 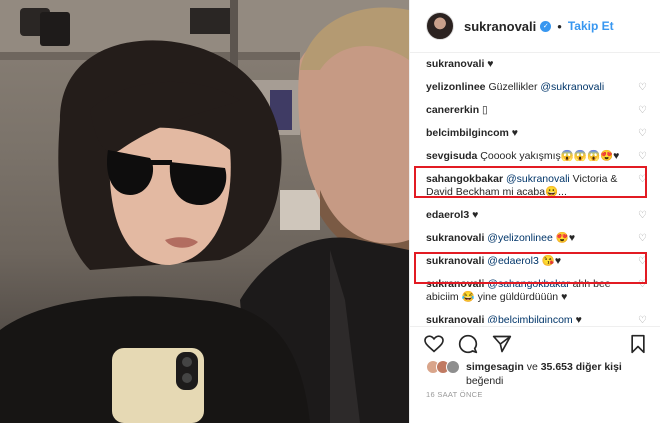 I want to click on comment-mention: @belcimbilgincom, so click(x=529, y=318).